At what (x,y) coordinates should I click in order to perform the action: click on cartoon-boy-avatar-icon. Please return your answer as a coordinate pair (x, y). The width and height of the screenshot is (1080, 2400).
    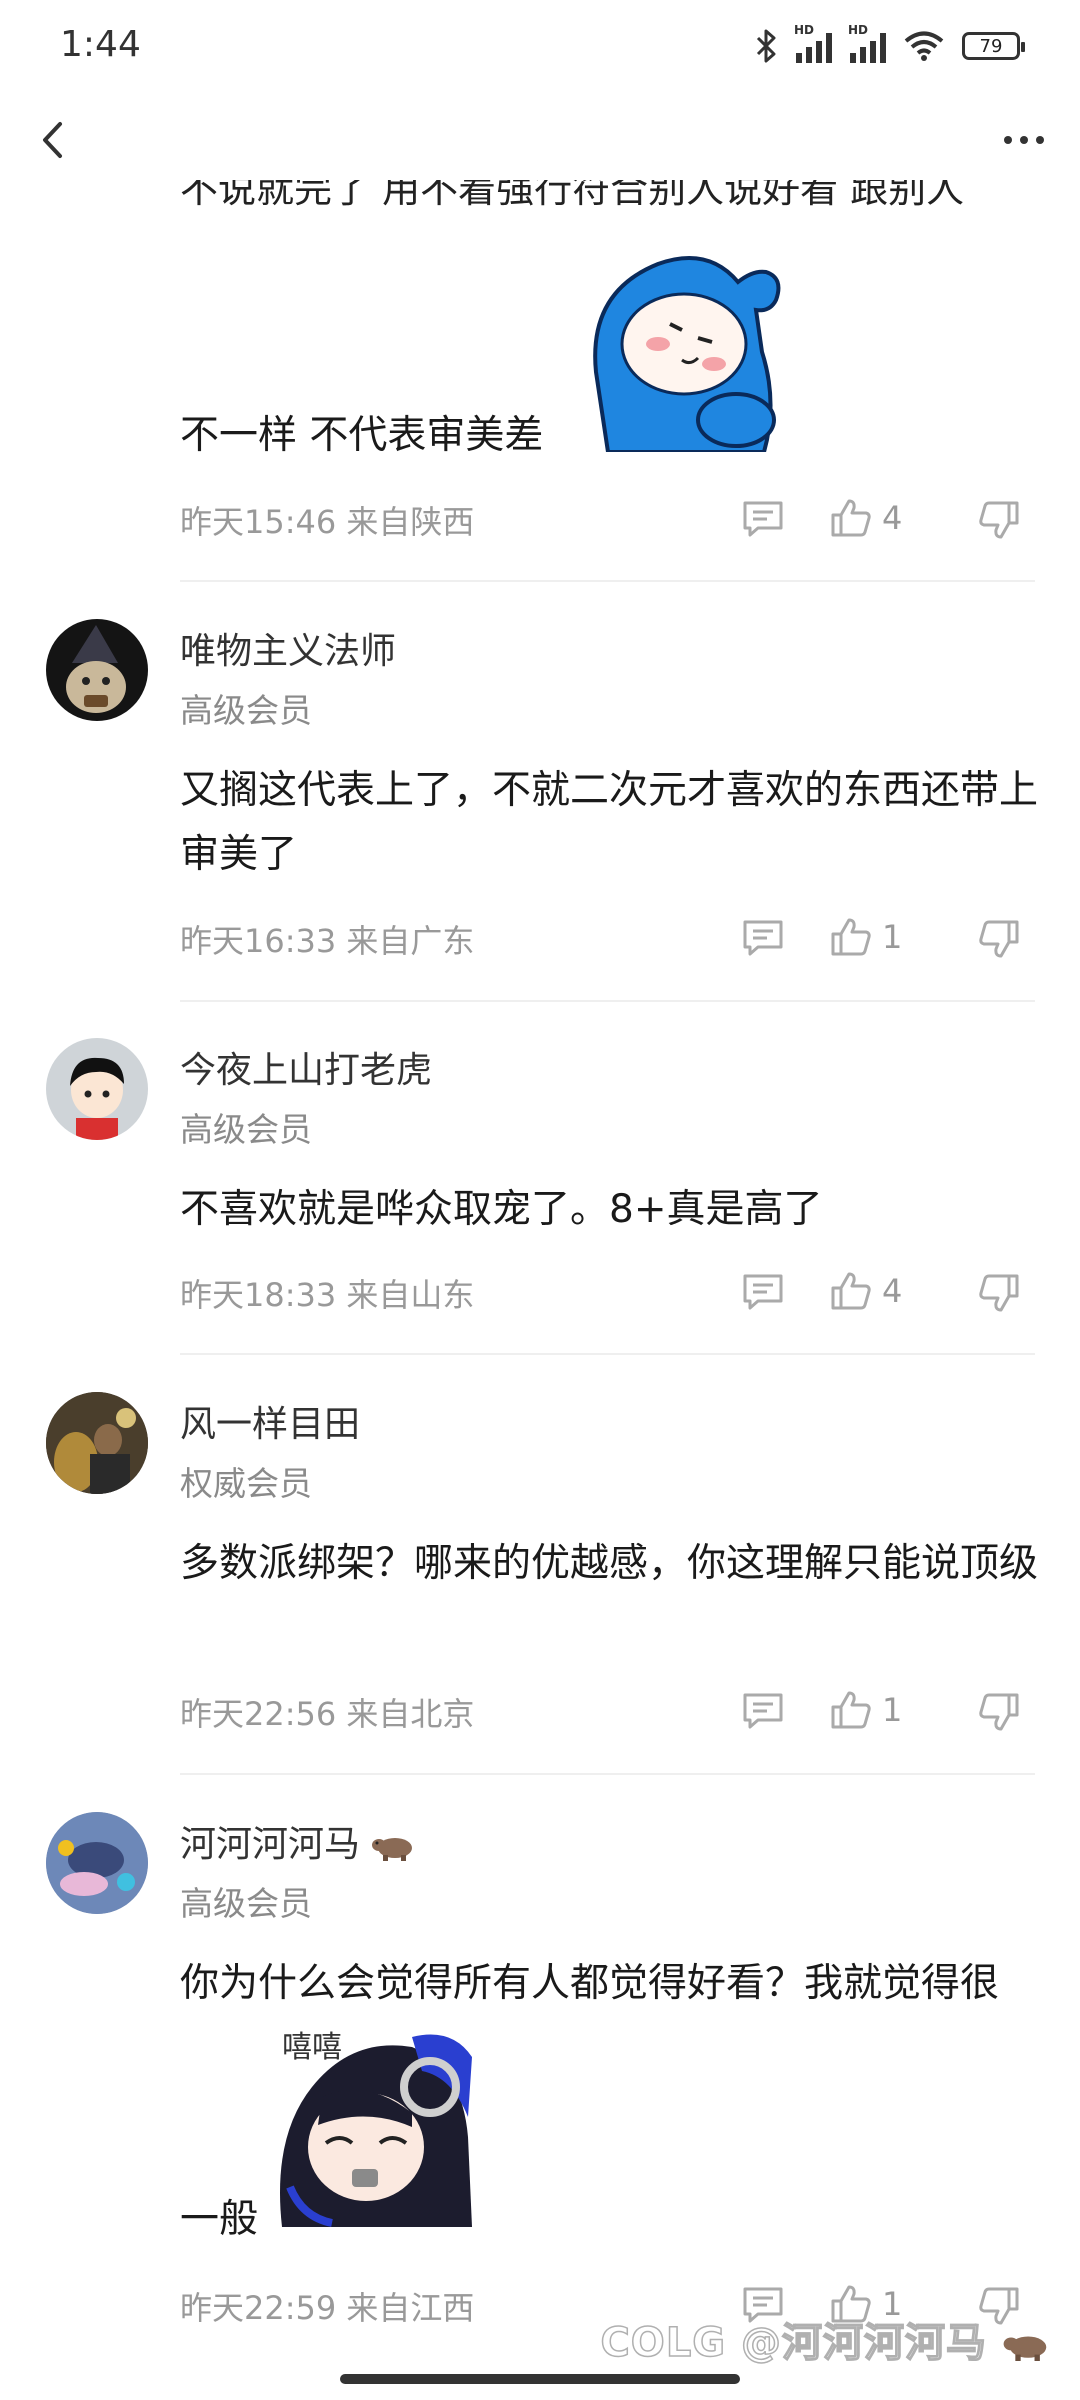
    Looking at the image, I should click on (97, 1098).